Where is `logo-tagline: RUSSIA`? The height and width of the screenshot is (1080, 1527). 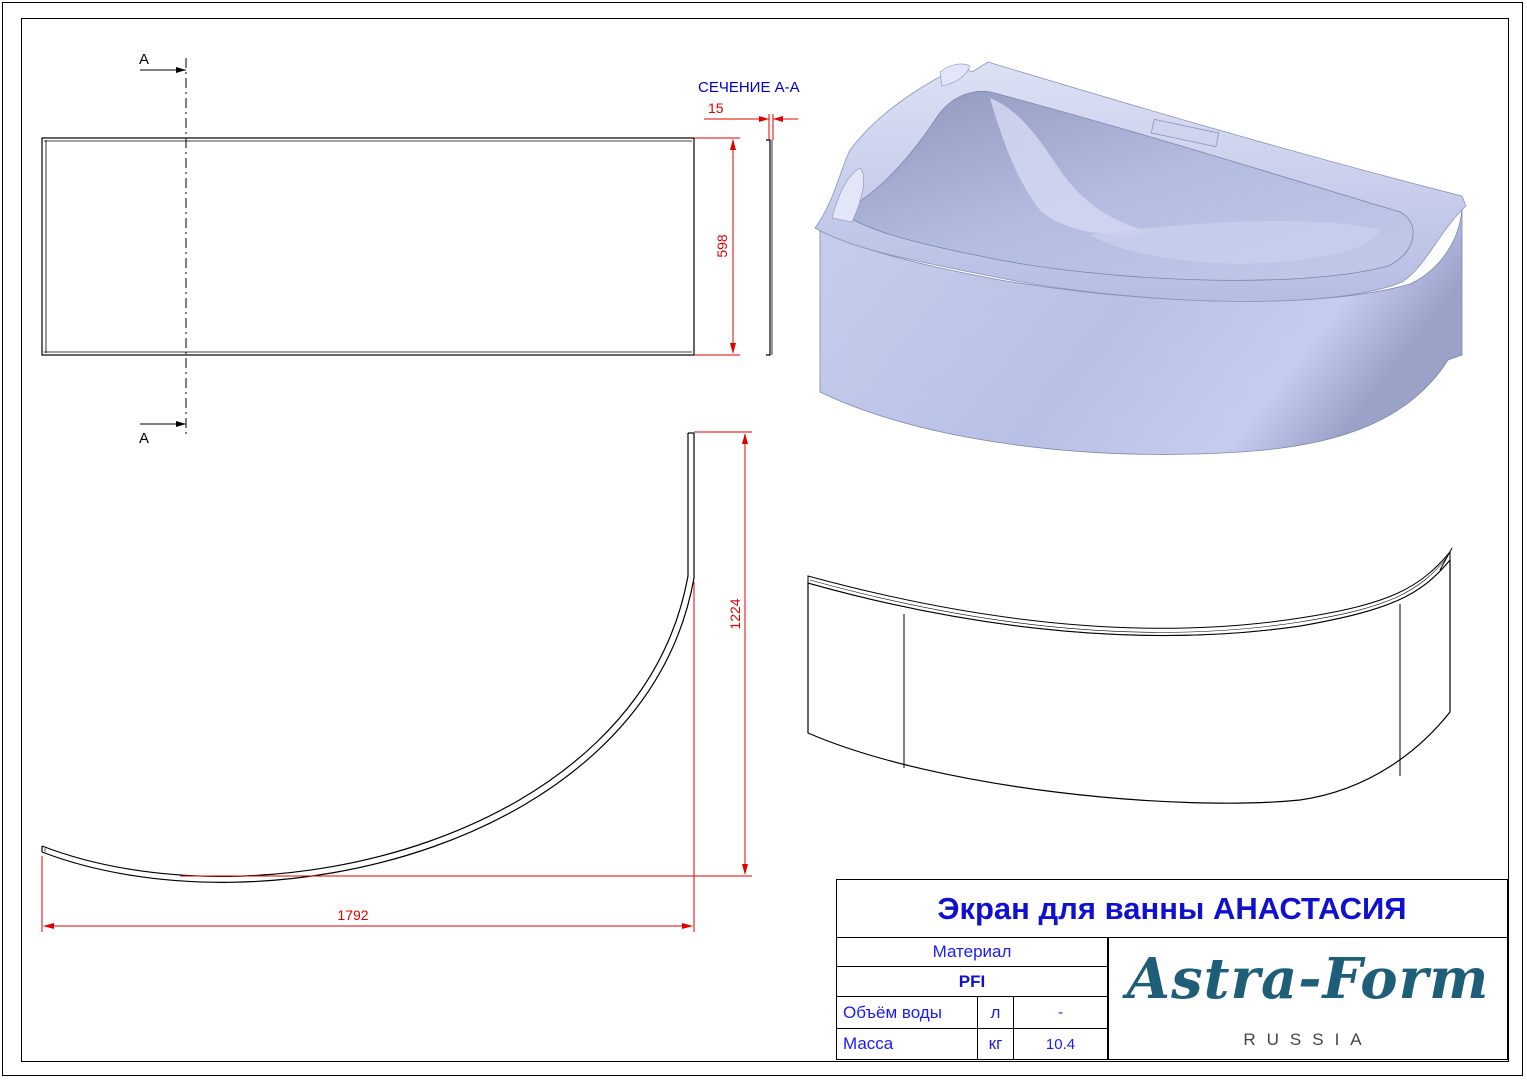 logo-tagline: RUSSIA is located at coordinates (1308, 1039).